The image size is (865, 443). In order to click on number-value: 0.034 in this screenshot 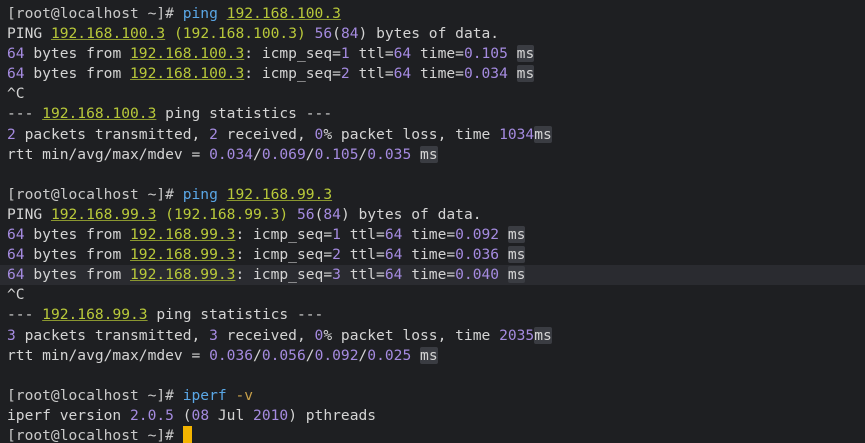, I will do `click(231, 154)`.